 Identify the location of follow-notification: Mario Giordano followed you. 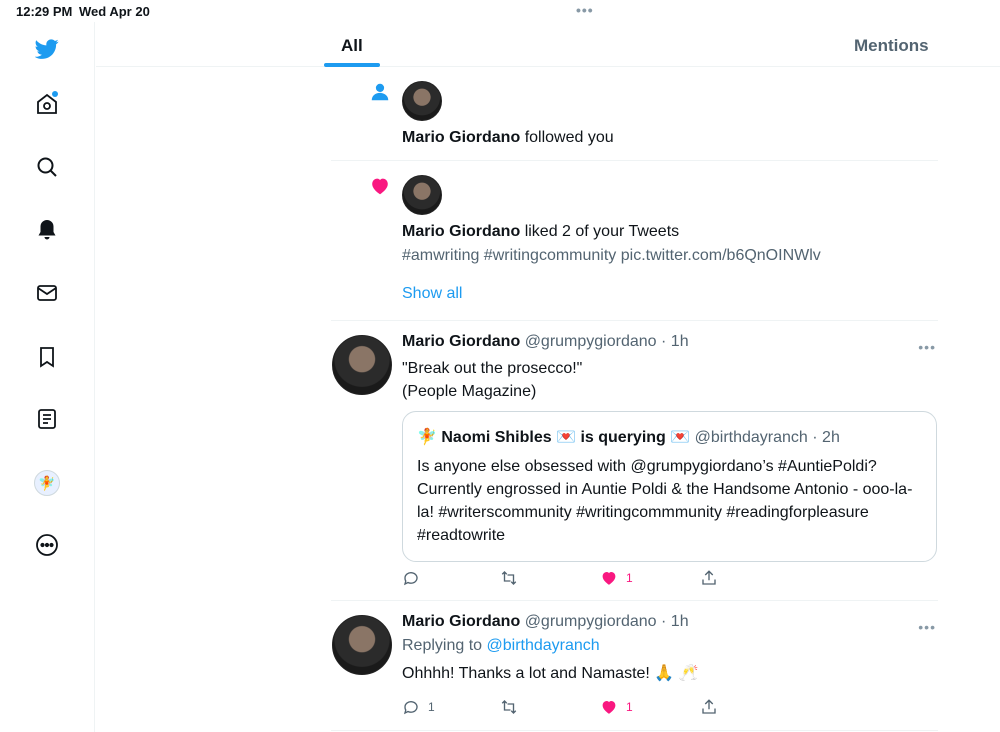
(634, 114).